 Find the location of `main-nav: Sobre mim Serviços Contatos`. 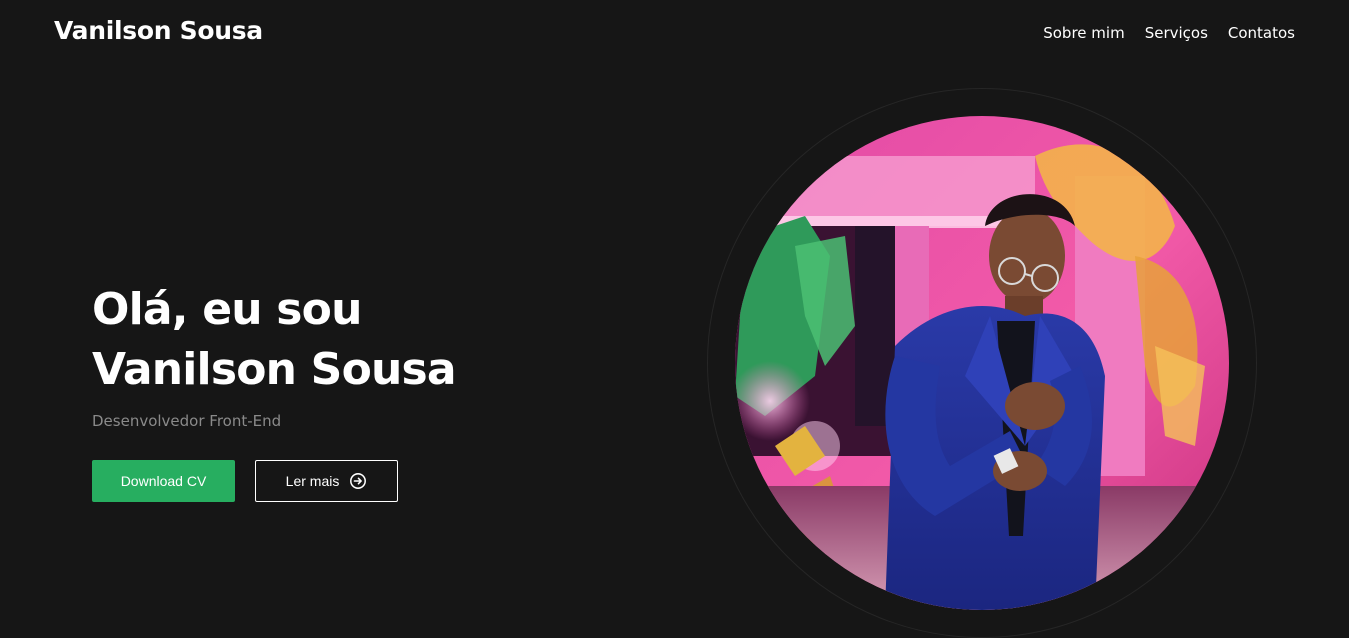

main-nav: Sobre mim Serviços Contatos is located at coordinates (1169, 33).